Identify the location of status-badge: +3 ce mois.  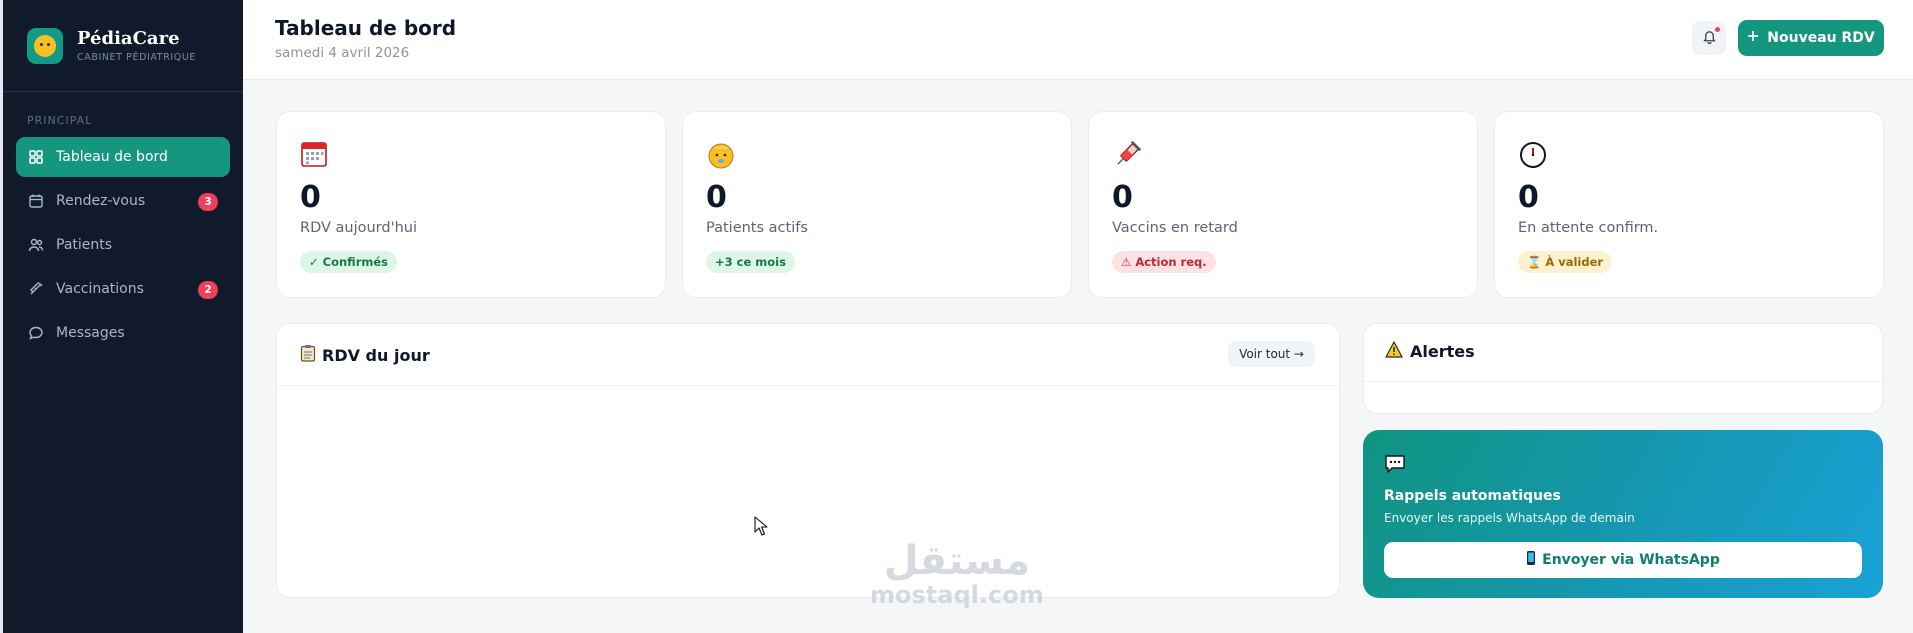
(750, 262).